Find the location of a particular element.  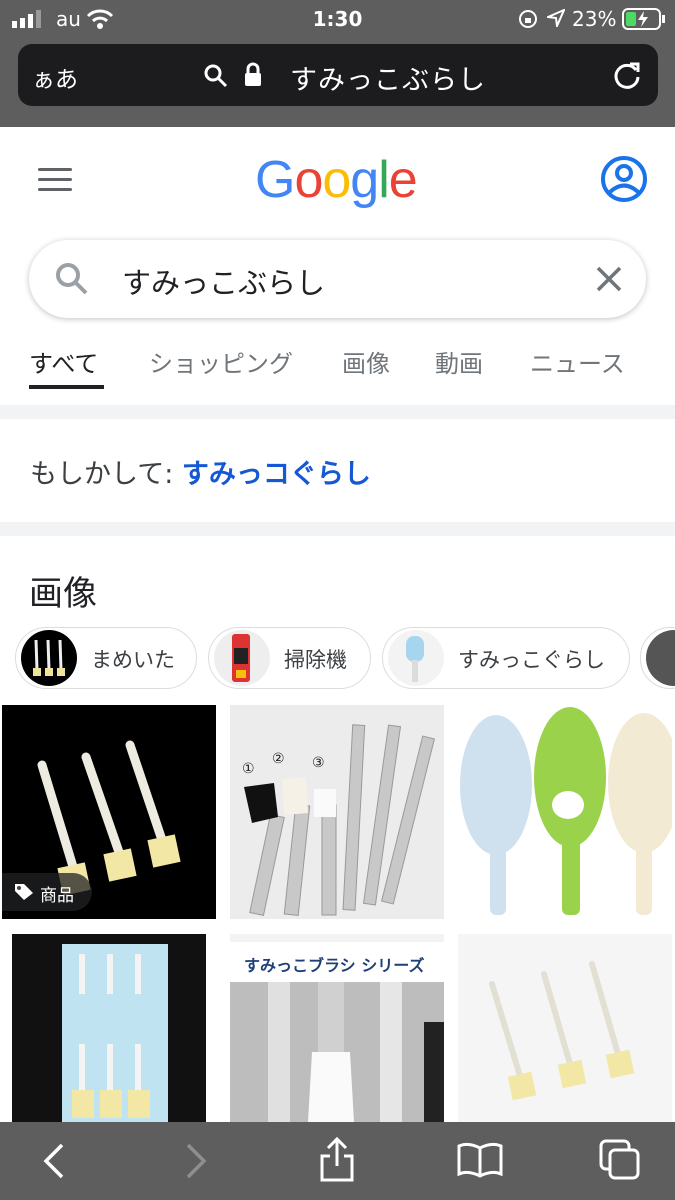

brush-closeup-image is located at coordinates (337, 1052).